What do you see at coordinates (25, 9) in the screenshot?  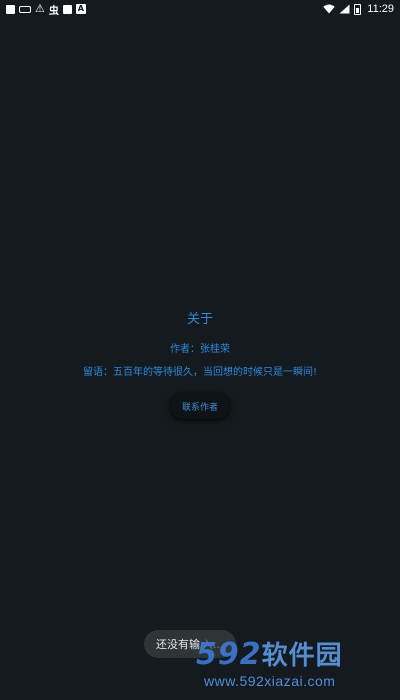 I see `usb-icon` at bounding box center [25, 9].